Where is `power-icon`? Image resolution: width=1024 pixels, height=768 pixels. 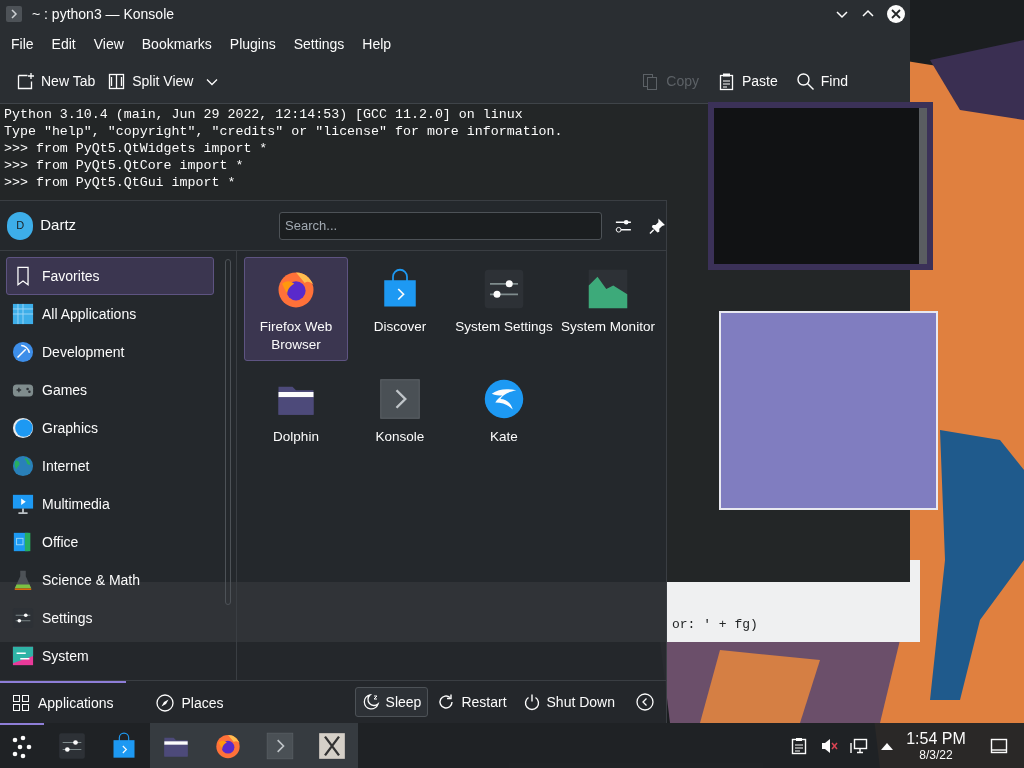 power-icon is located at coordinates (531, 702).